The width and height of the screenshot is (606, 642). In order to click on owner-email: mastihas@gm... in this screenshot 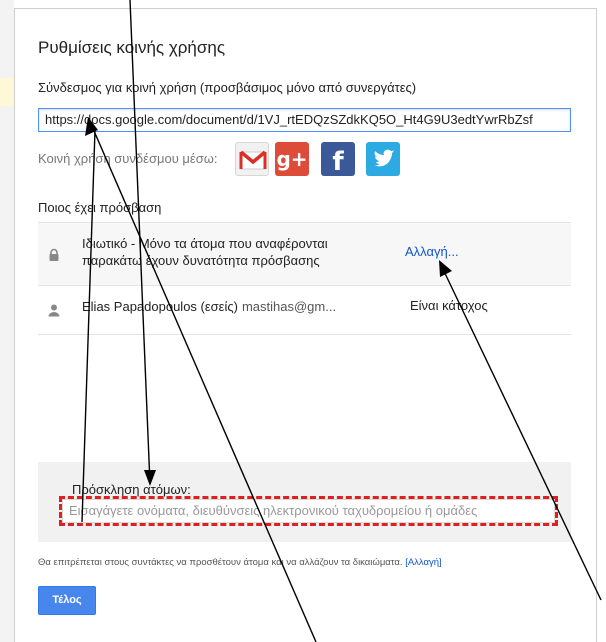, I will do `click(289, 306)`.